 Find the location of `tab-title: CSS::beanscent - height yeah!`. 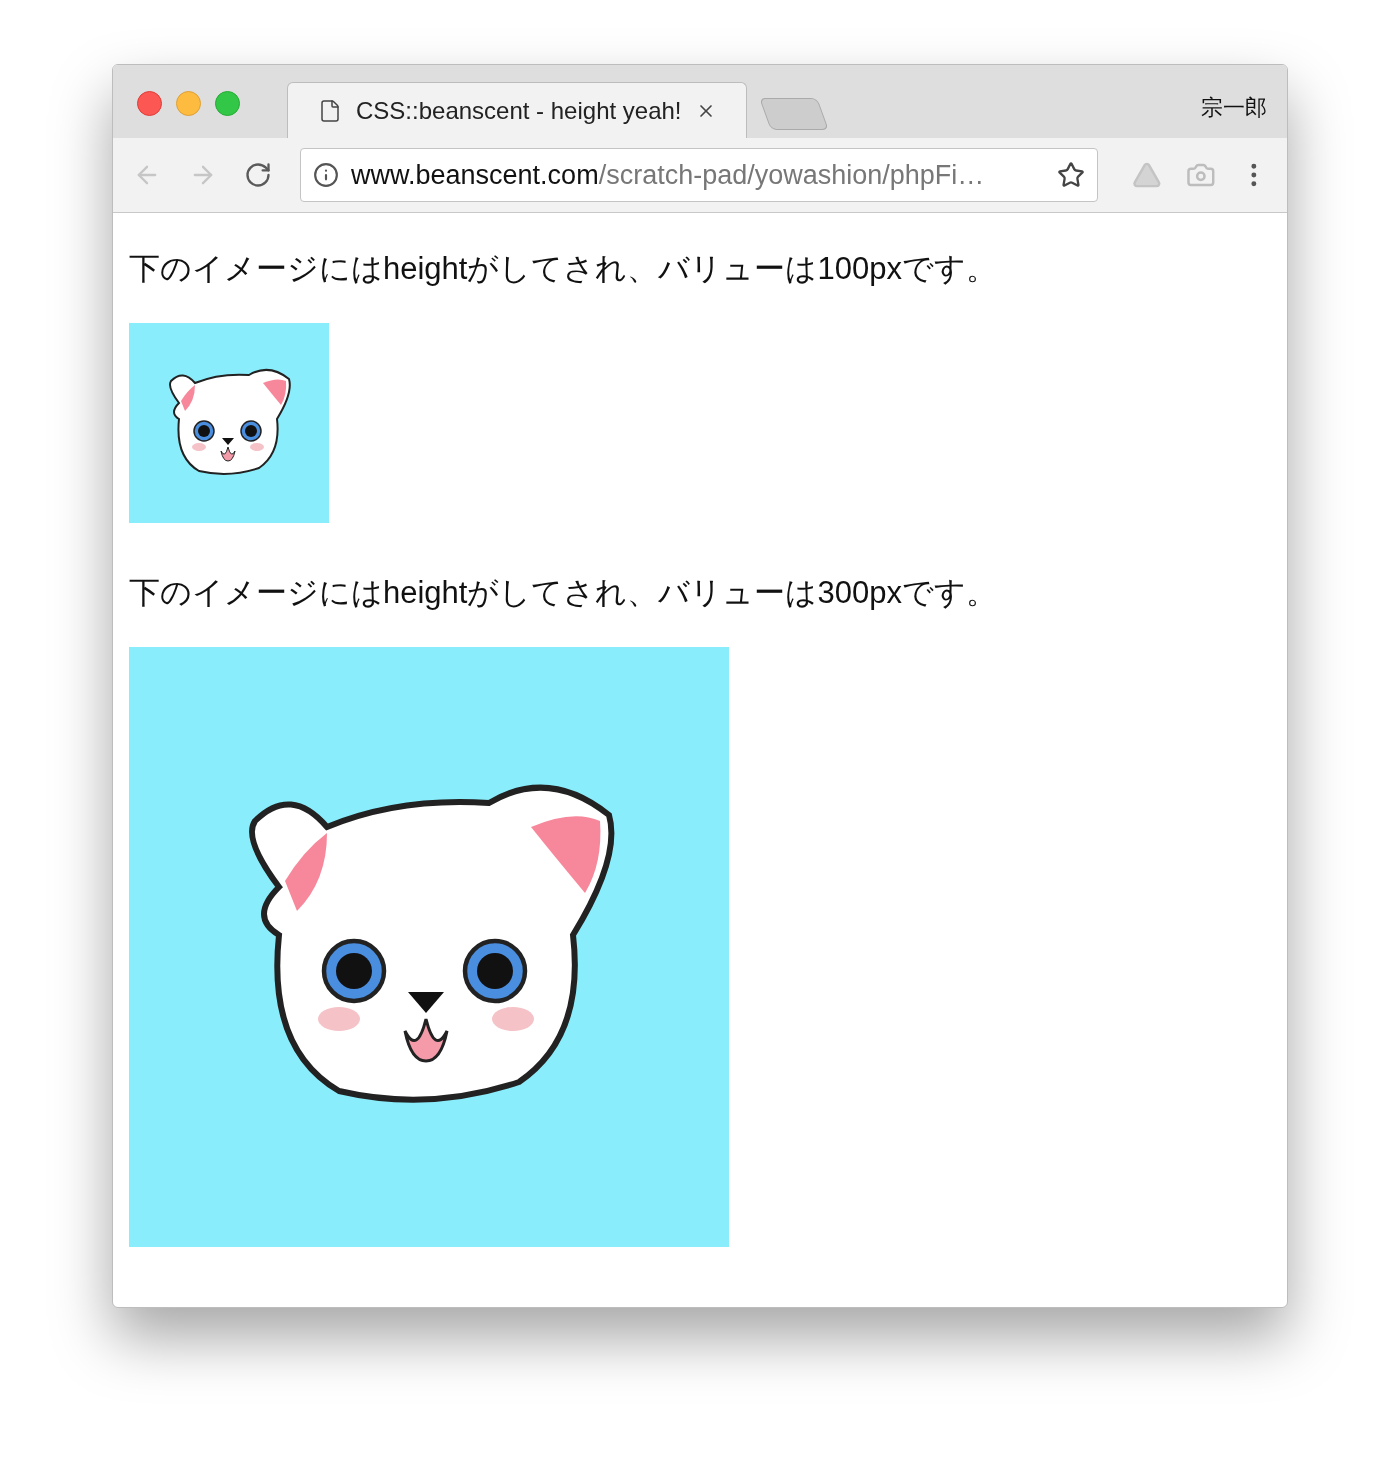

tab-title: CSS::beanscent - height yeah! is located at coordinates (519, 110).